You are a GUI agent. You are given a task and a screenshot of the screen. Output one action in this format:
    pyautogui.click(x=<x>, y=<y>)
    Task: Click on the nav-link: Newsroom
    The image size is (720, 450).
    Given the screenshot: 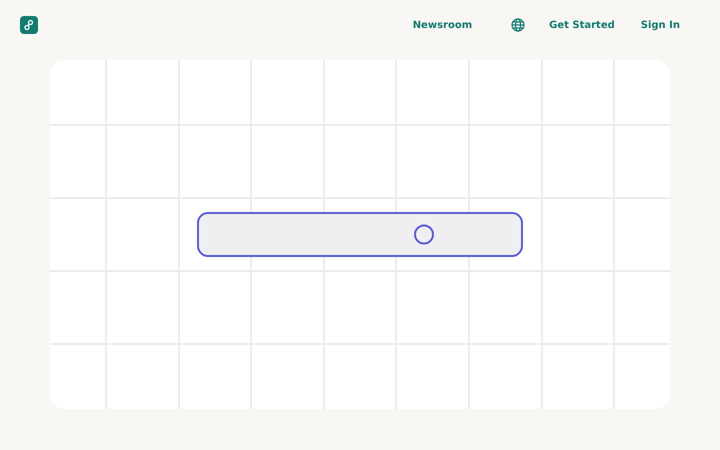 What is the action you would take?
    pyautogui.click(x=442, y=25)
    